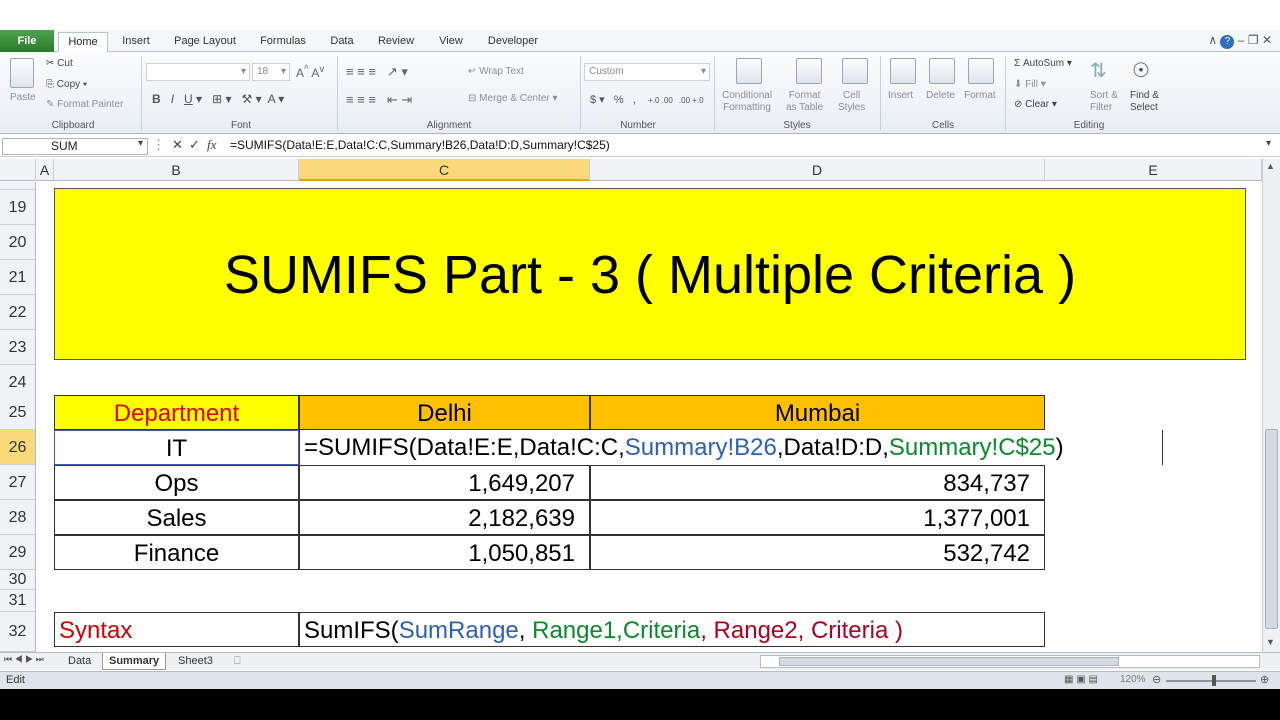 The image size is (1280, 720). Describe the element at coordinates (59, 63) in the screenshot. I see `cut-button: ✂ Cut` at that location.